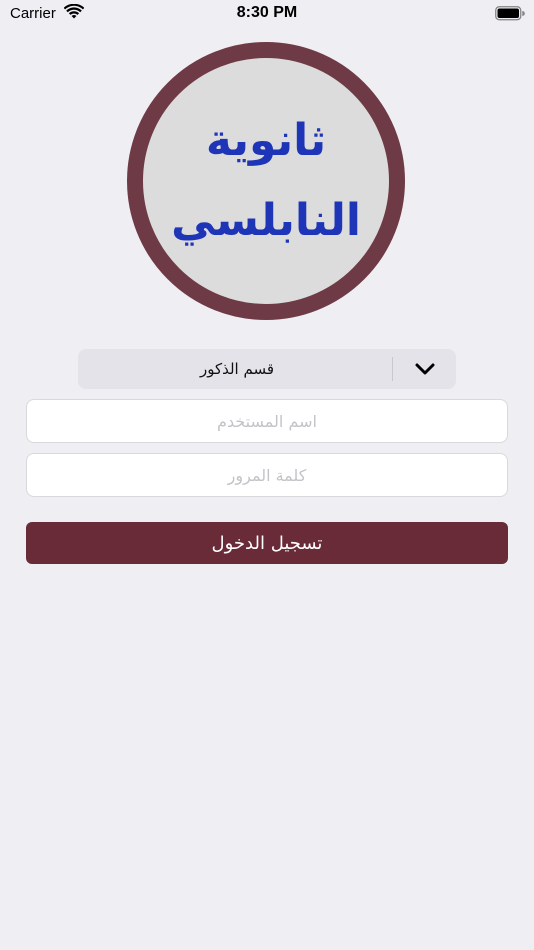 This screenshot has width=534, height=950. What do you see at coordinates (266, 220) in the screenshot?
I see `logo-line-2: النابلسي` at bounding box center [266, 220].